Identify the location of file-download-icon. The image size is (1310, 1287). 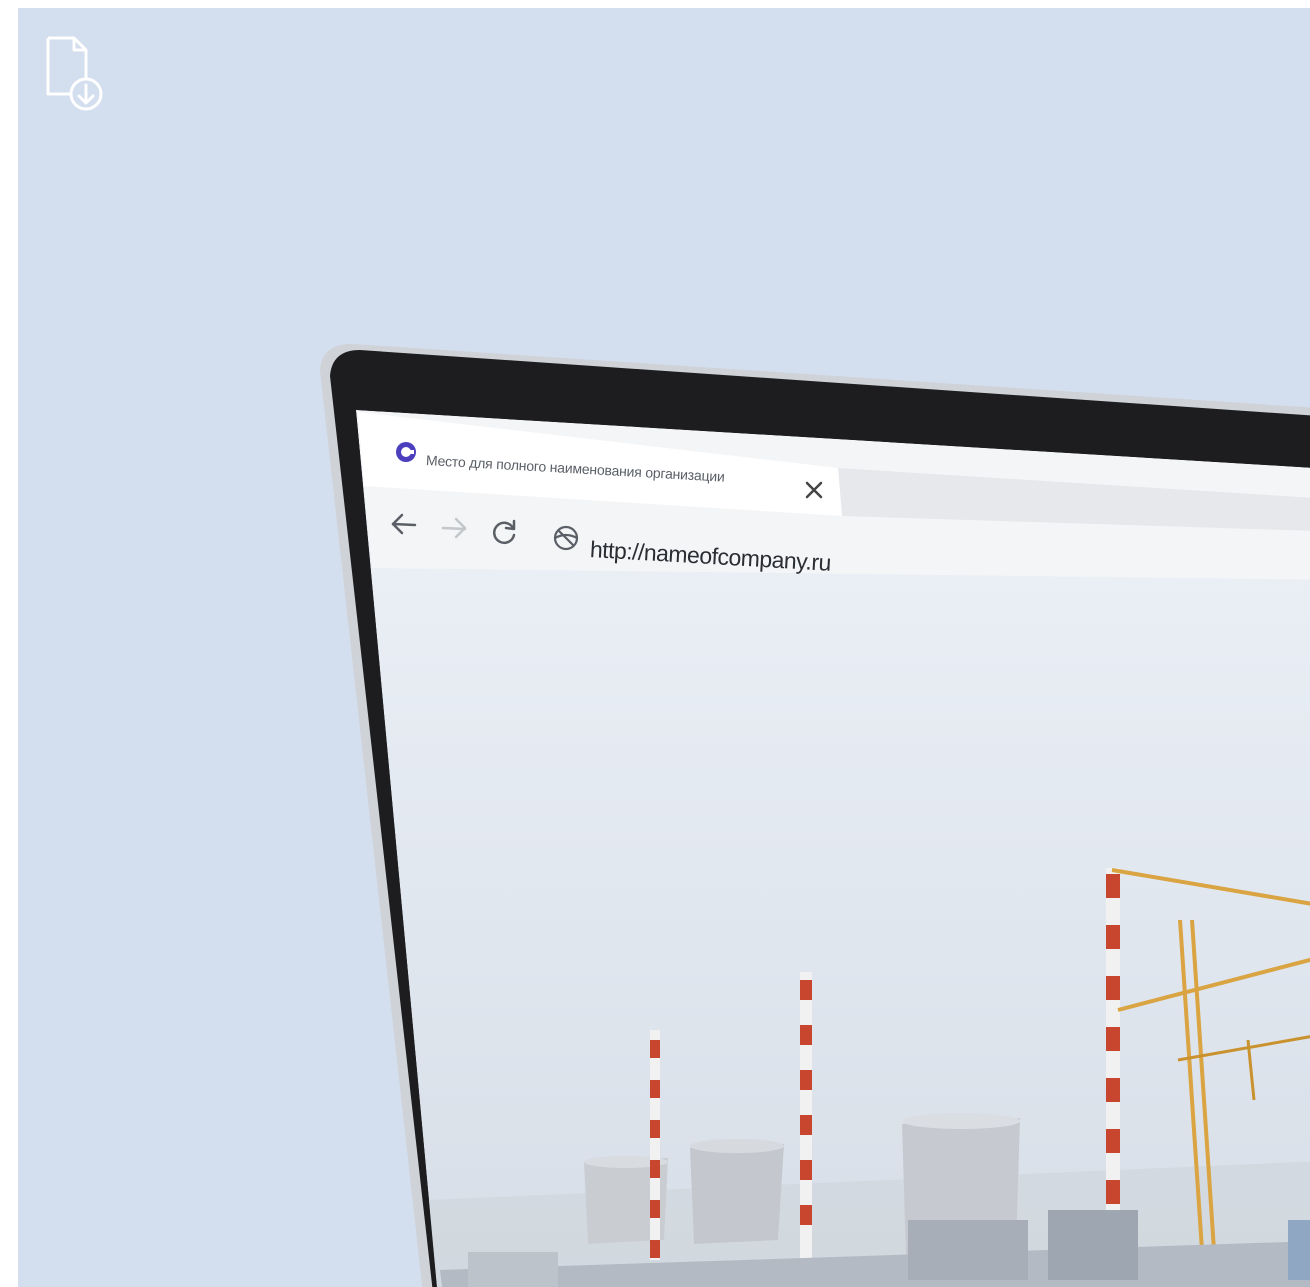
(75, 74).